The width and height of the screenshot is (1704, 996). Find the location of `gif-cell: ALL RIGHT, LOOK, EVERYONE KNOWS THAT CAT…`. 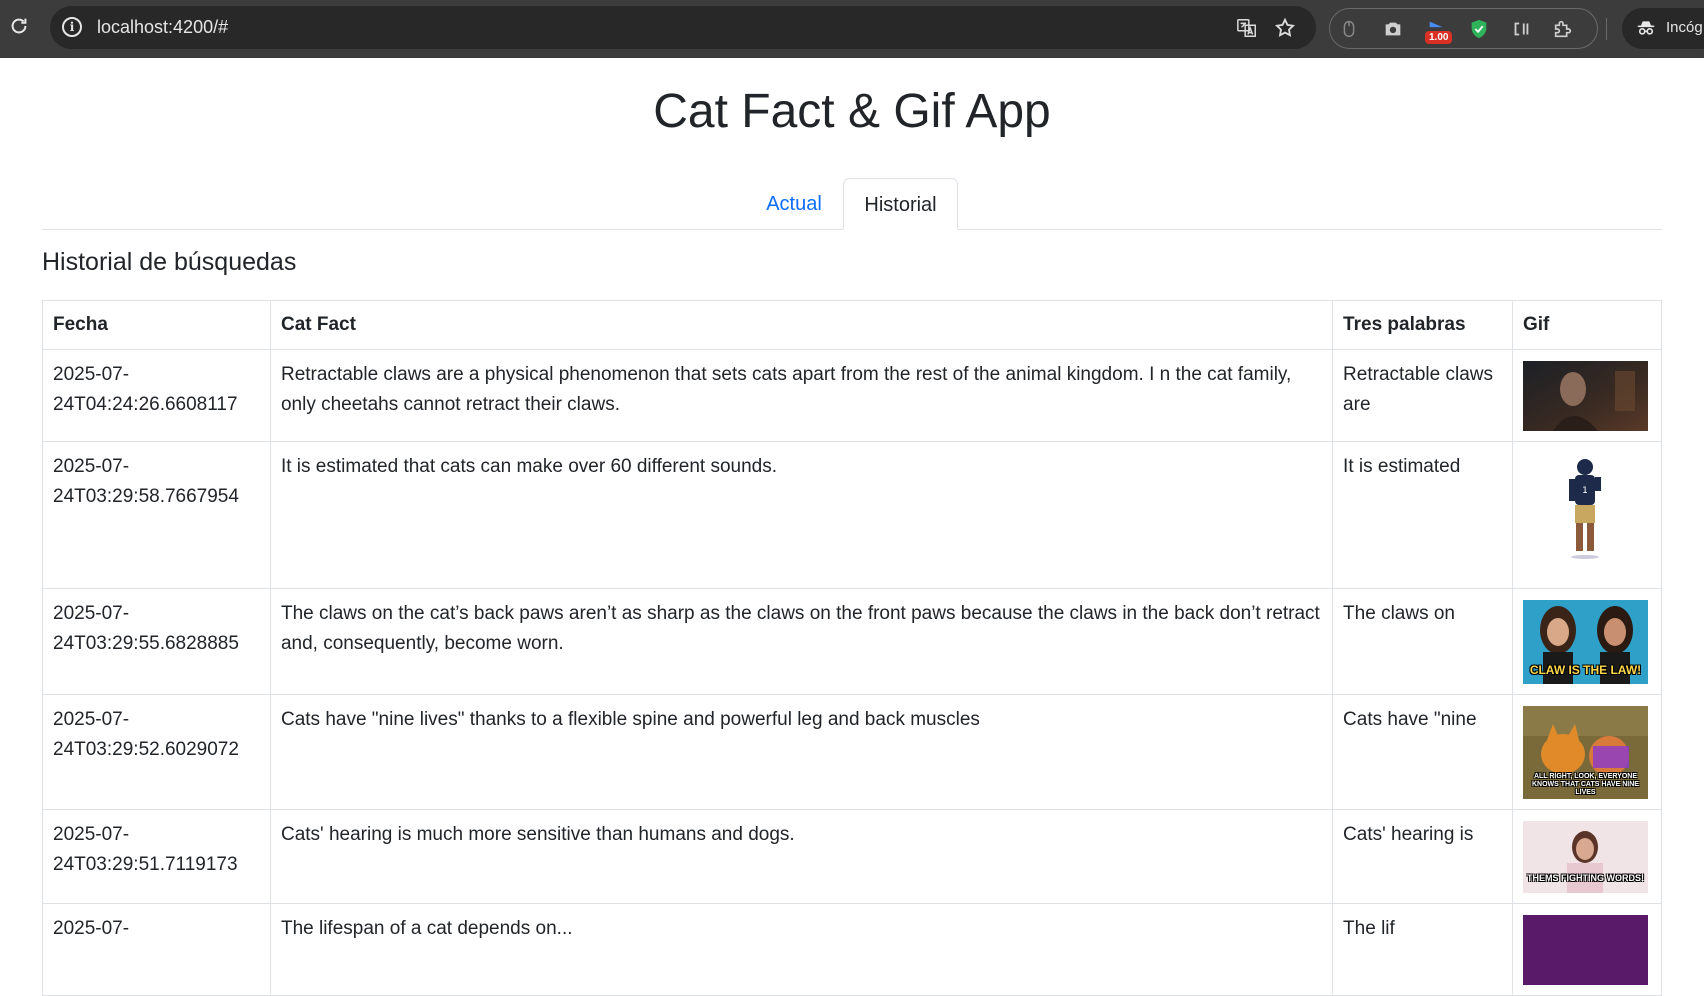

gif-cell: ALL RIGHT, LOOK, EVERYONE KNOWS THAT CAT… is located at coordinates (1587, 752).